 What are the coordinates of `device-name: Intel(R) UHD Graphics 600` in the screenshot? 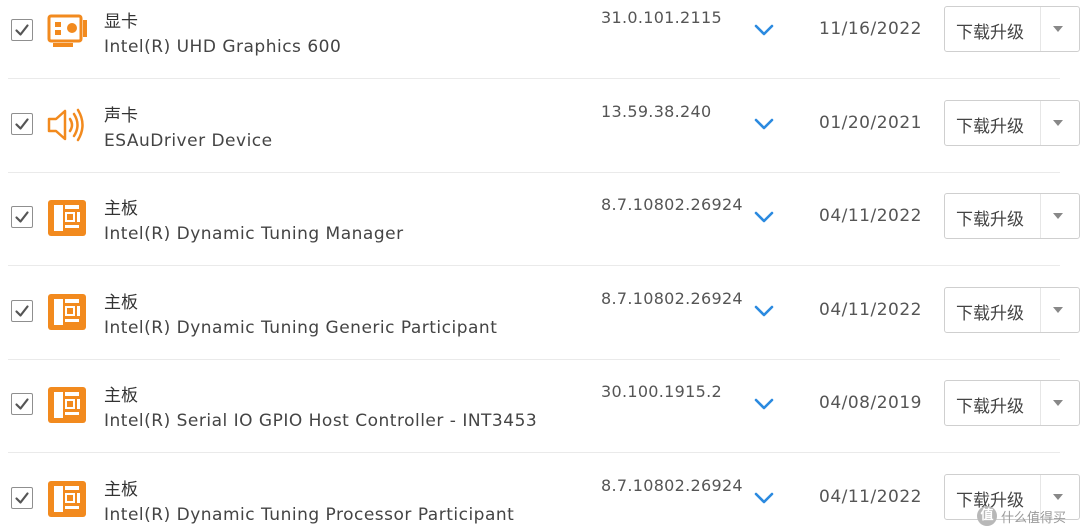 It's located at (223, 47).